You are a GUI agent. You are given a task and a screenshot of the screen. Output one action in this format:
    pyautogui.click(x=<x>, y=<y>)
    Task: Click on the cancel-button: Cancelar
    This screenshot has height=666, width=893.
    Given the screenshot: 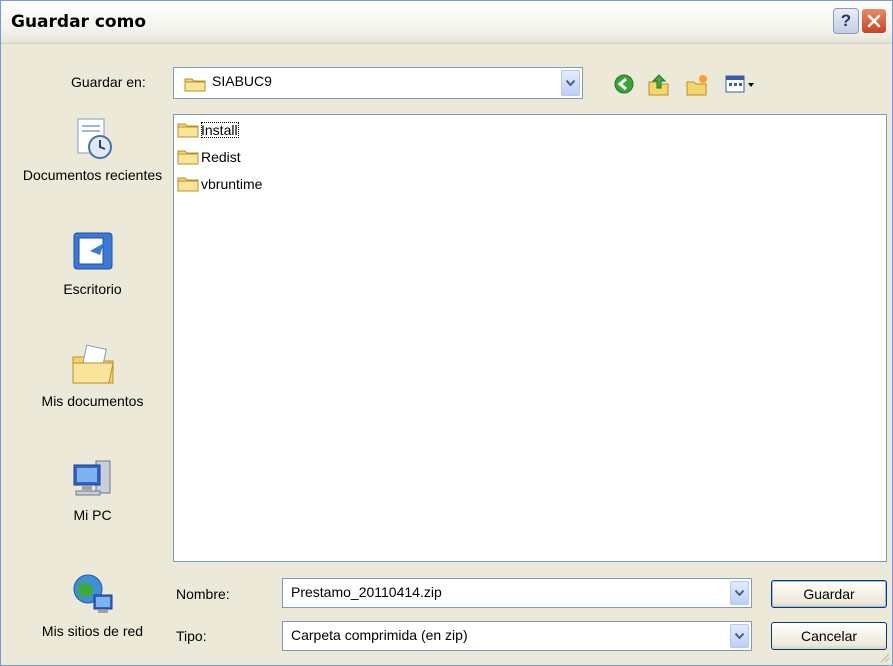 What is the action you would take?
    pyautogui.click(x=829, y=636)
    